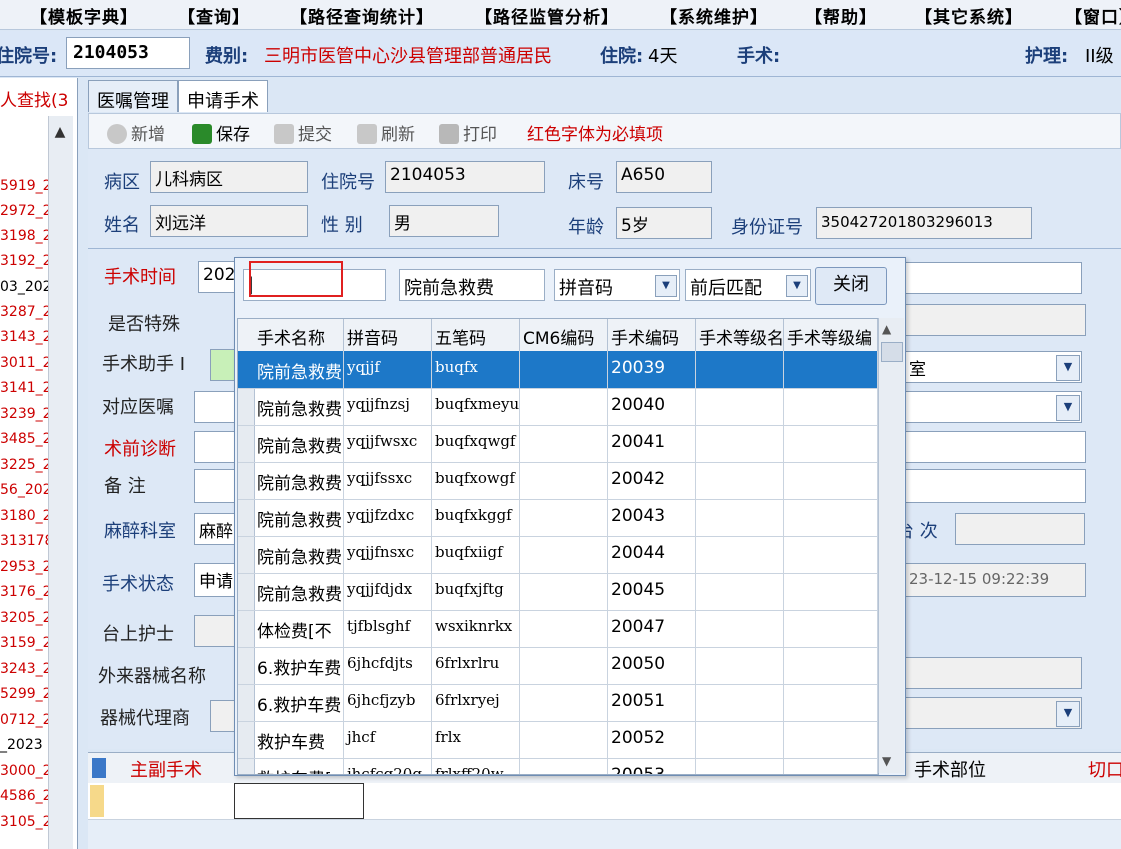 The image size is (1121, 849). Describe the element at coordinates (24, 388) in the screenshot. I see `patient-list-item: 3141_2` at that location.